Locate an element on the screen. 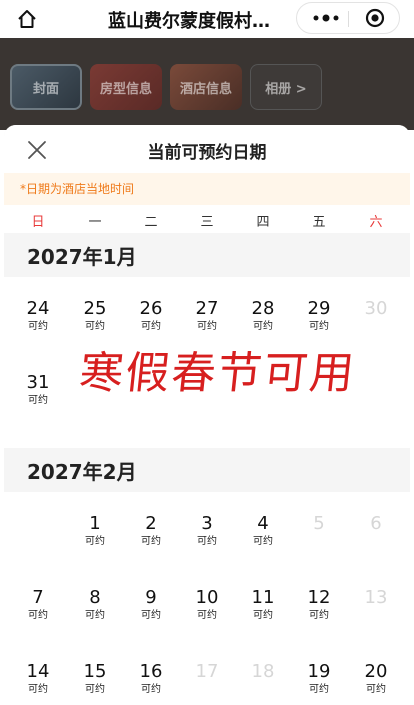 The width and height of the screenshot is (414, 705). calendar-day: 5 is located at coordinates (319, 524).